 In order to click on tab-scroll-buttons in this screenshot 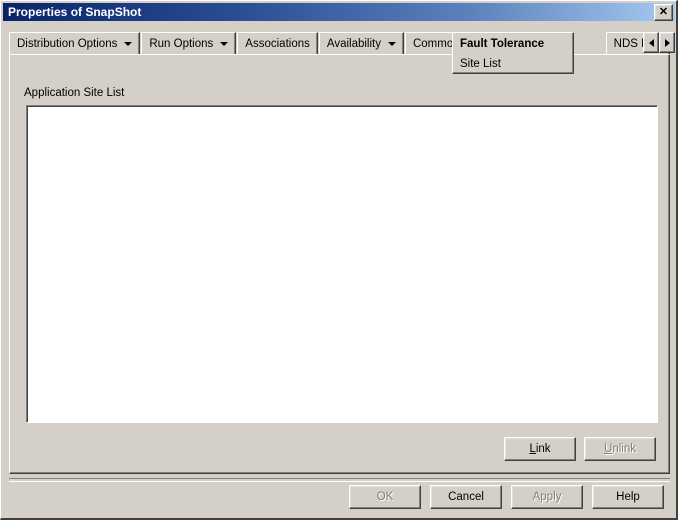, I will do `click(659, 42)`.